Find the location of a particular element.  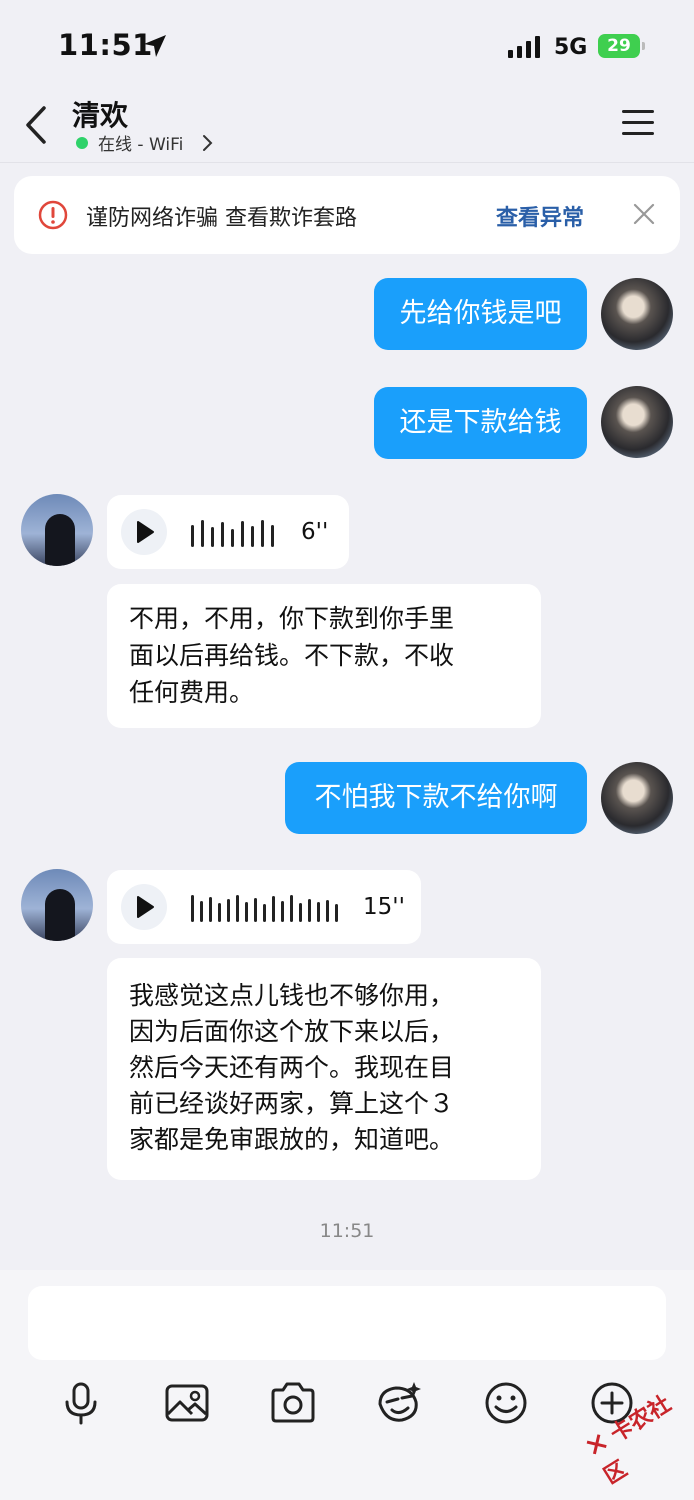

contact-name: 清欢 is located at coordinates (100, 114).